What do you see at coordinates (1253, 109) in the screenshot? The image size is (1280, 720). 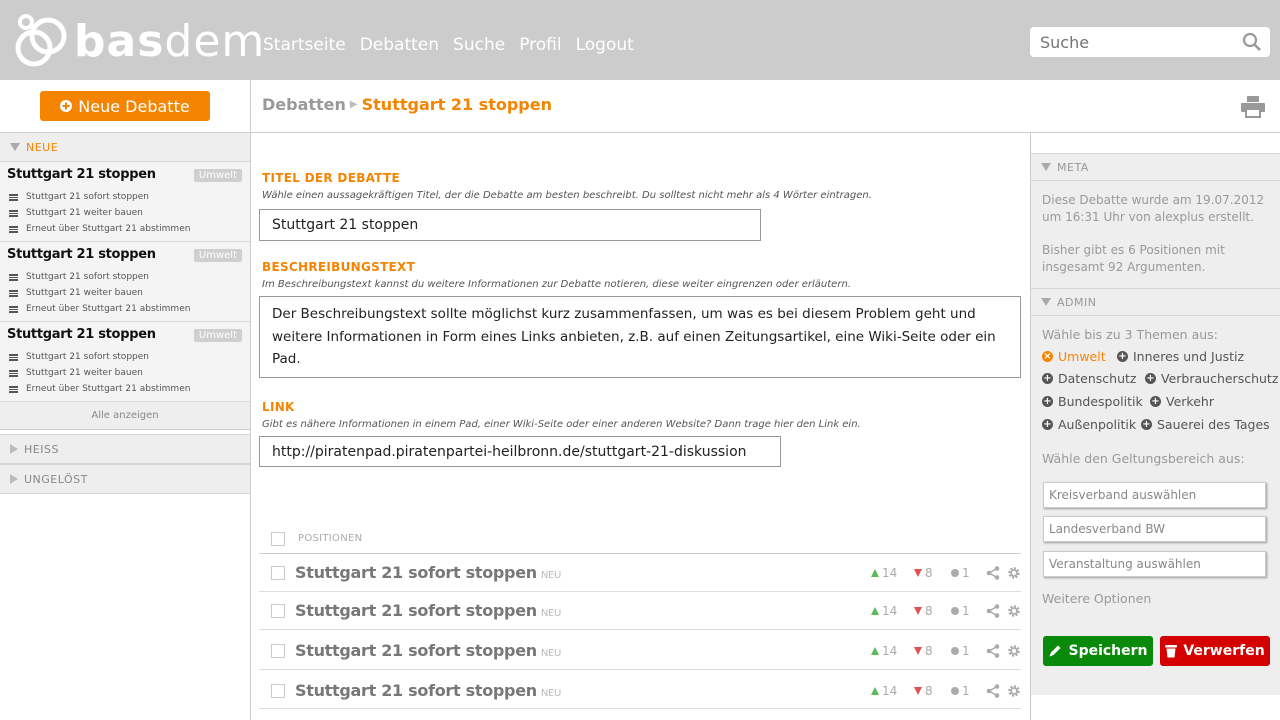 I see `print-icon` at bounding box center [1253, 109].